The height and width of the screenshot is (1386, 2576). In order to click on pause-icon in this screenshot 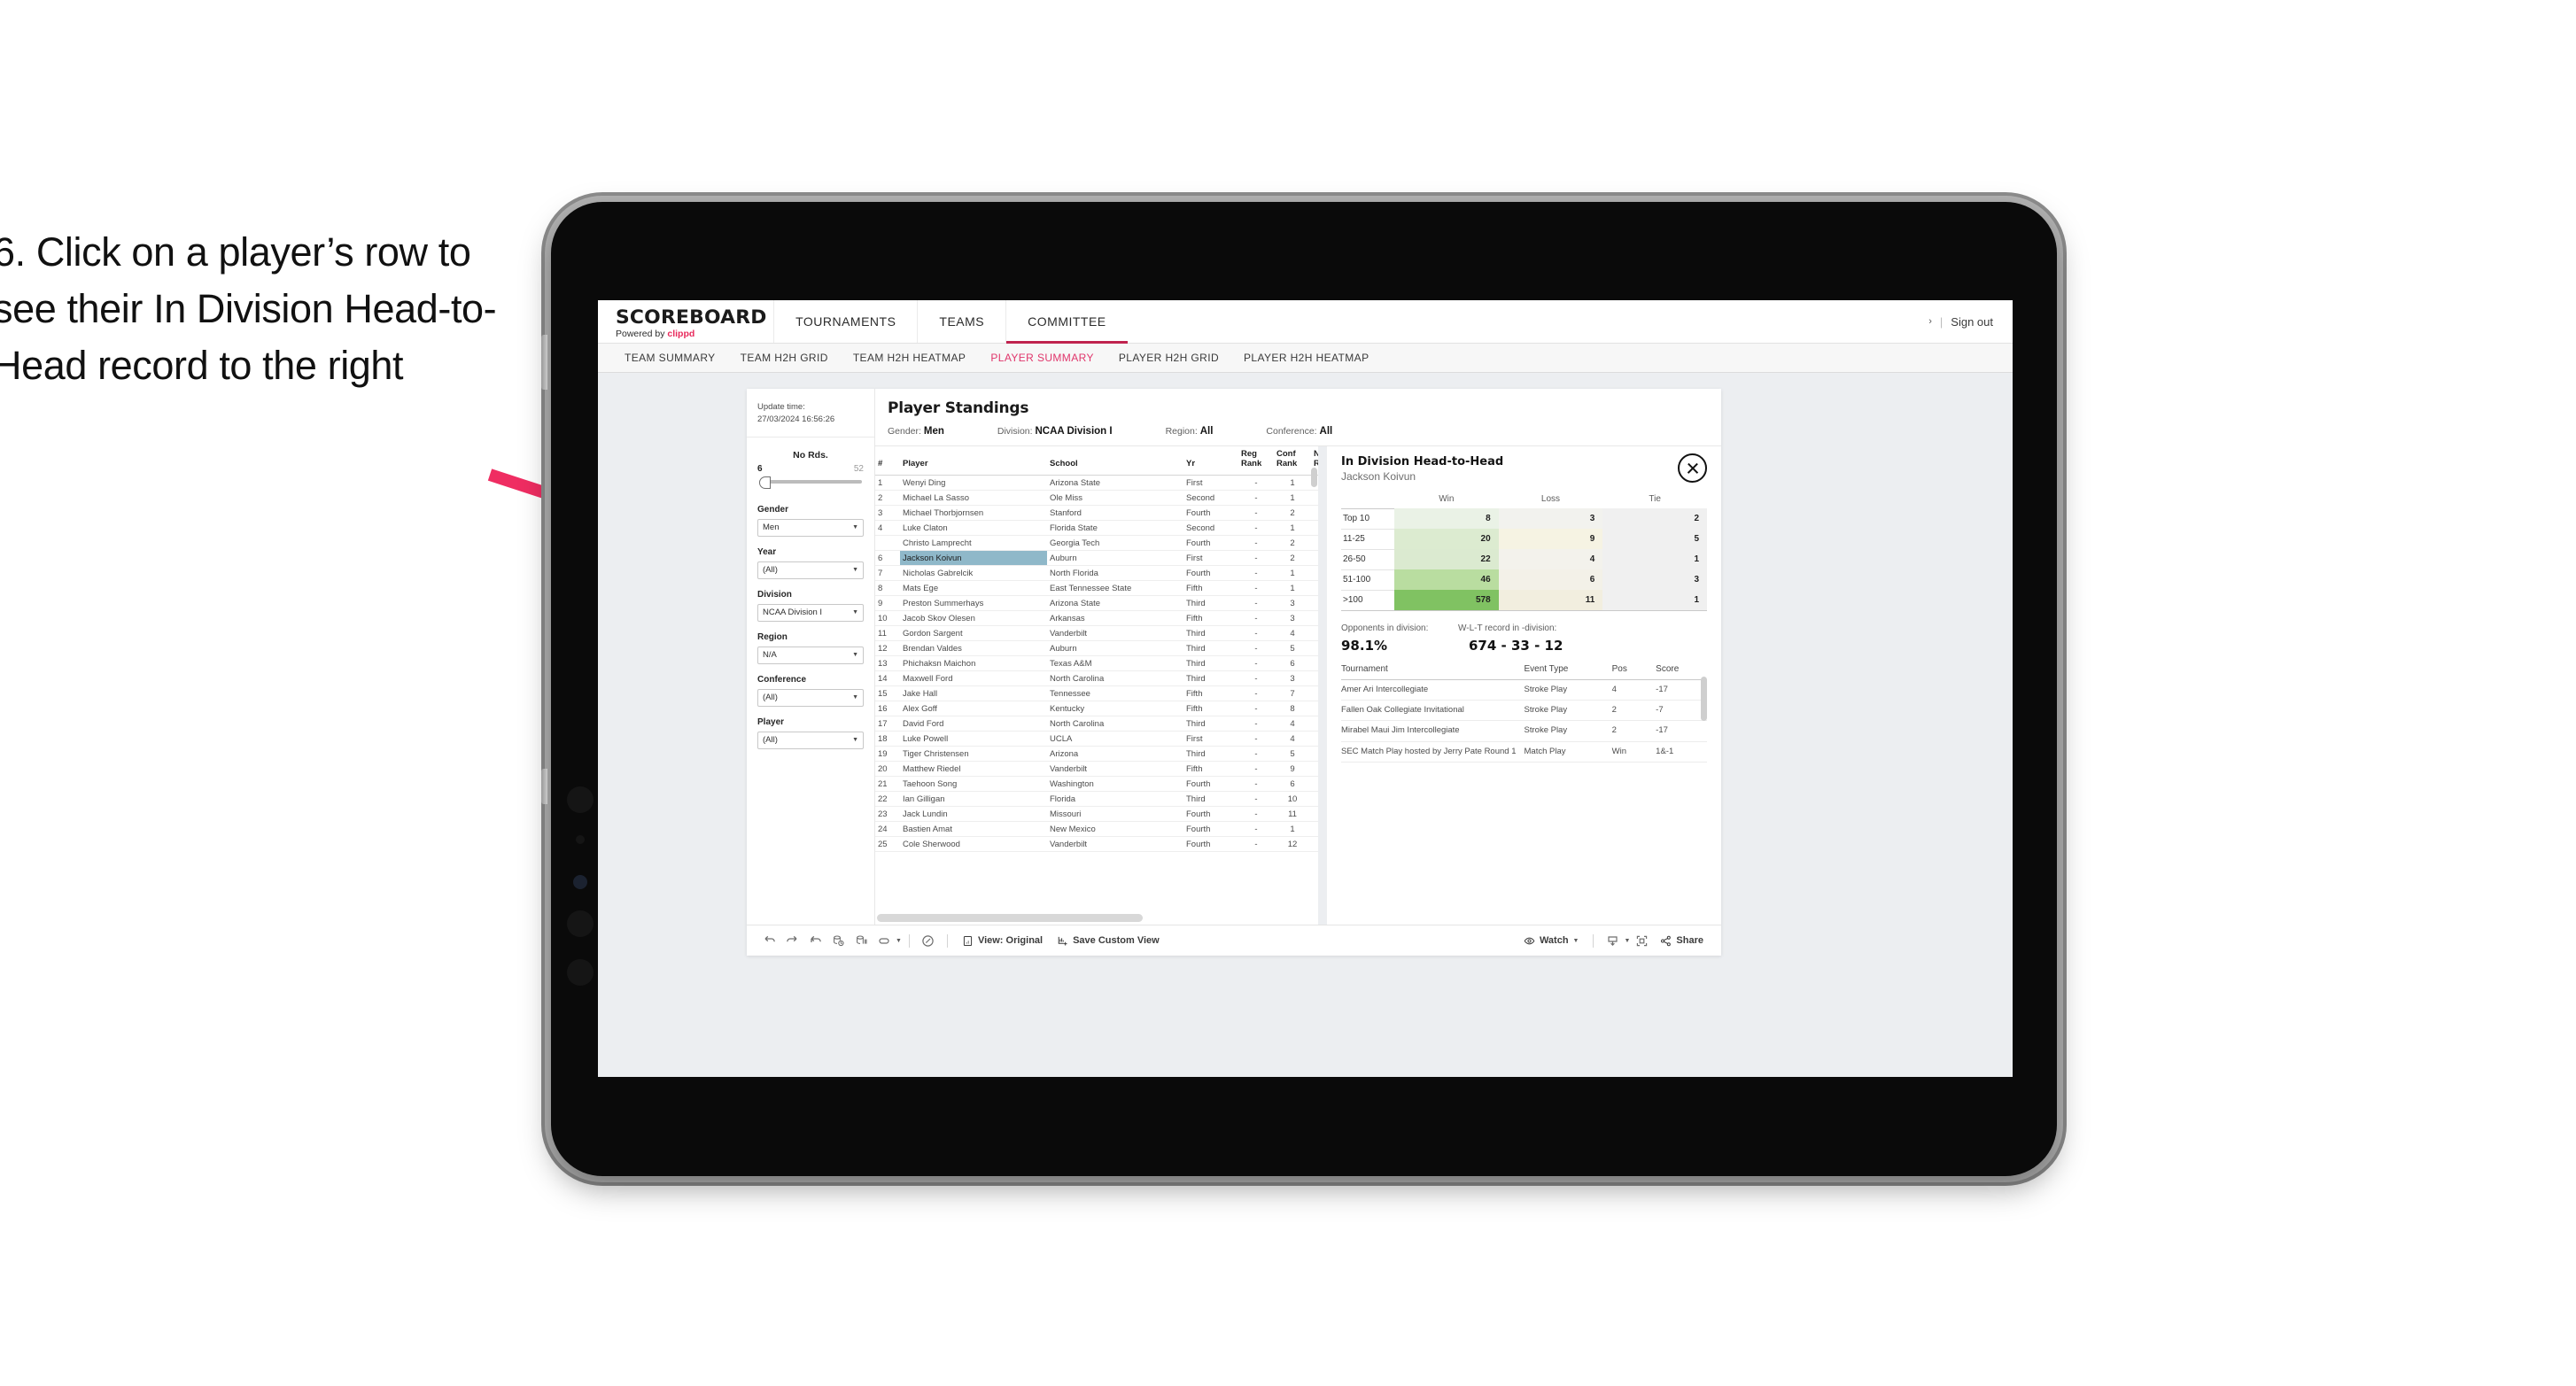, I will do `click(928, 941)`.